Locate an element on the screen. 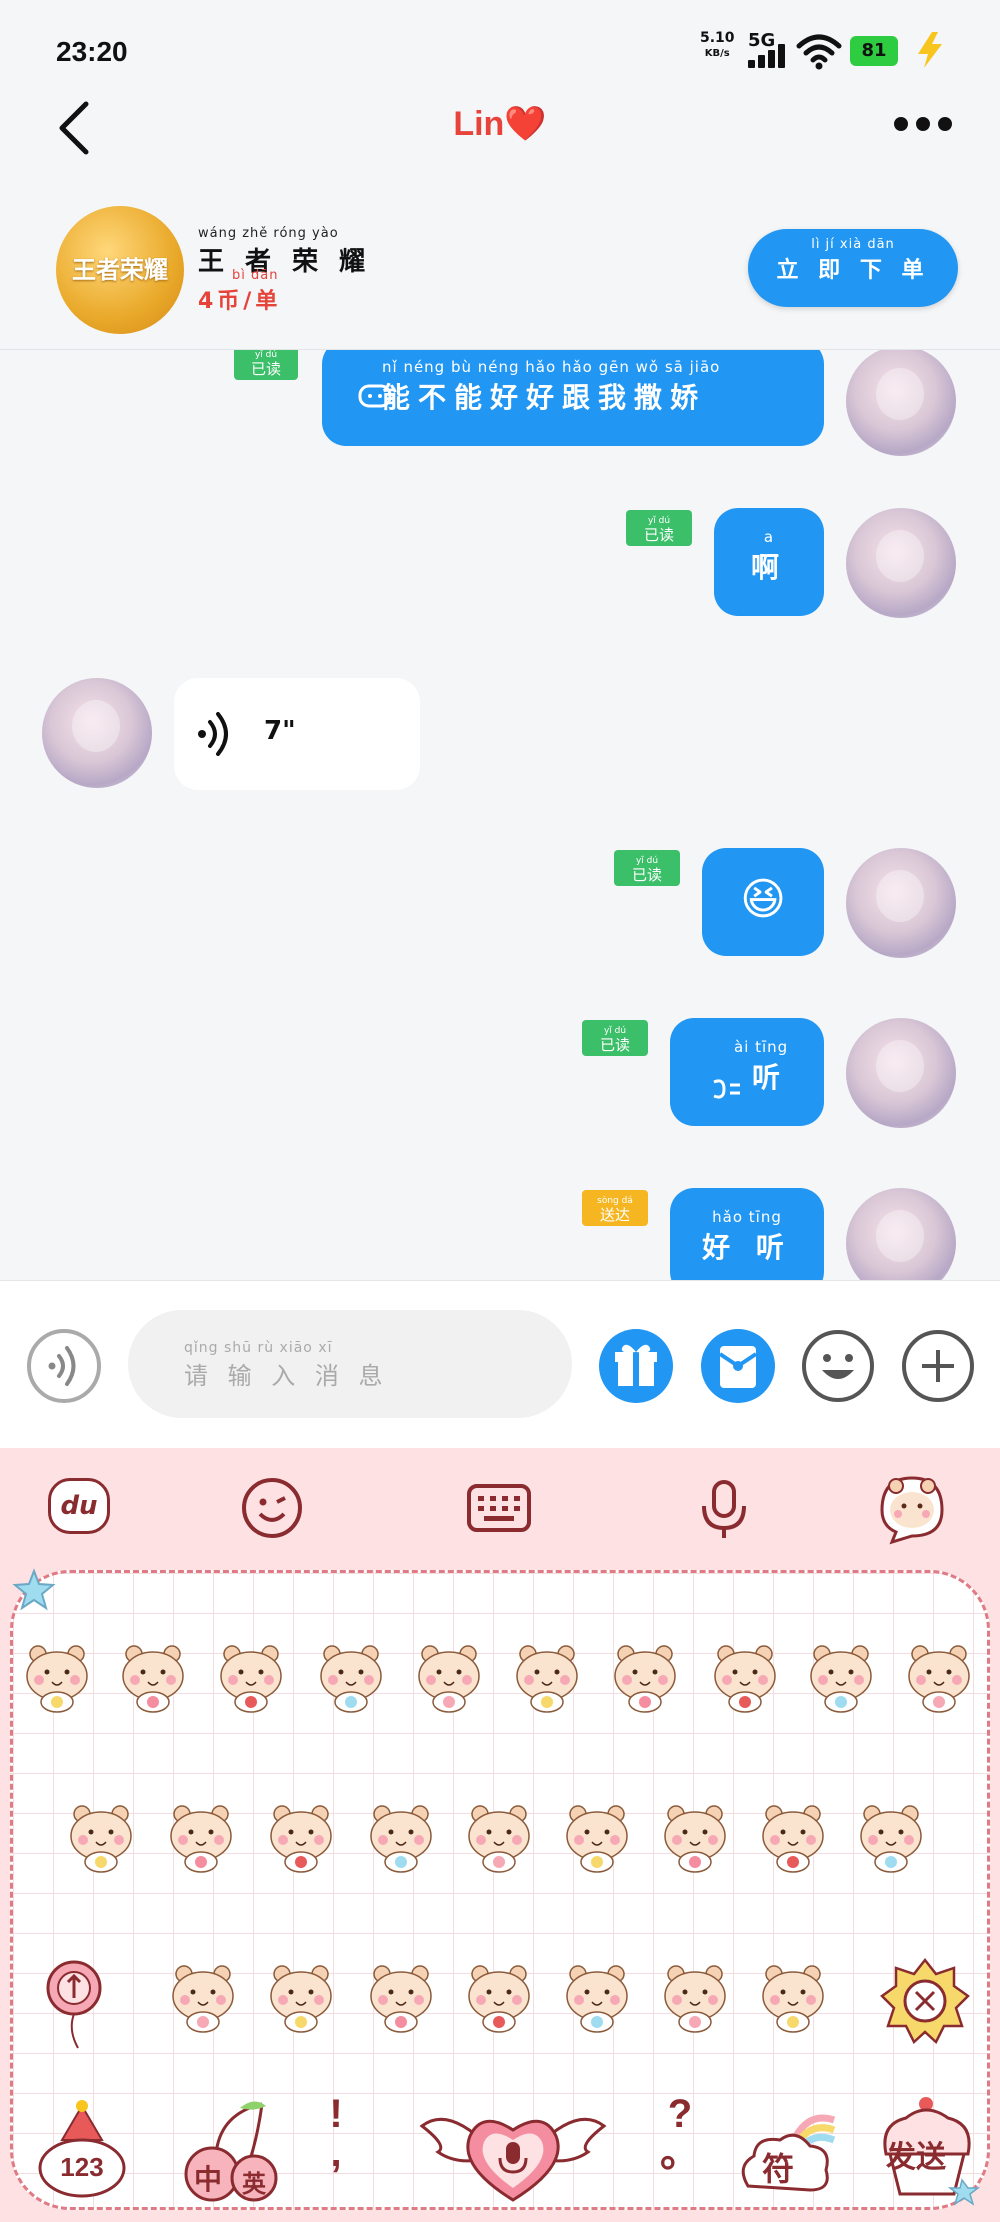 The image size is (1000, 2222). game-price: bì dān 4币/单 is located at coordinates (239, 291).